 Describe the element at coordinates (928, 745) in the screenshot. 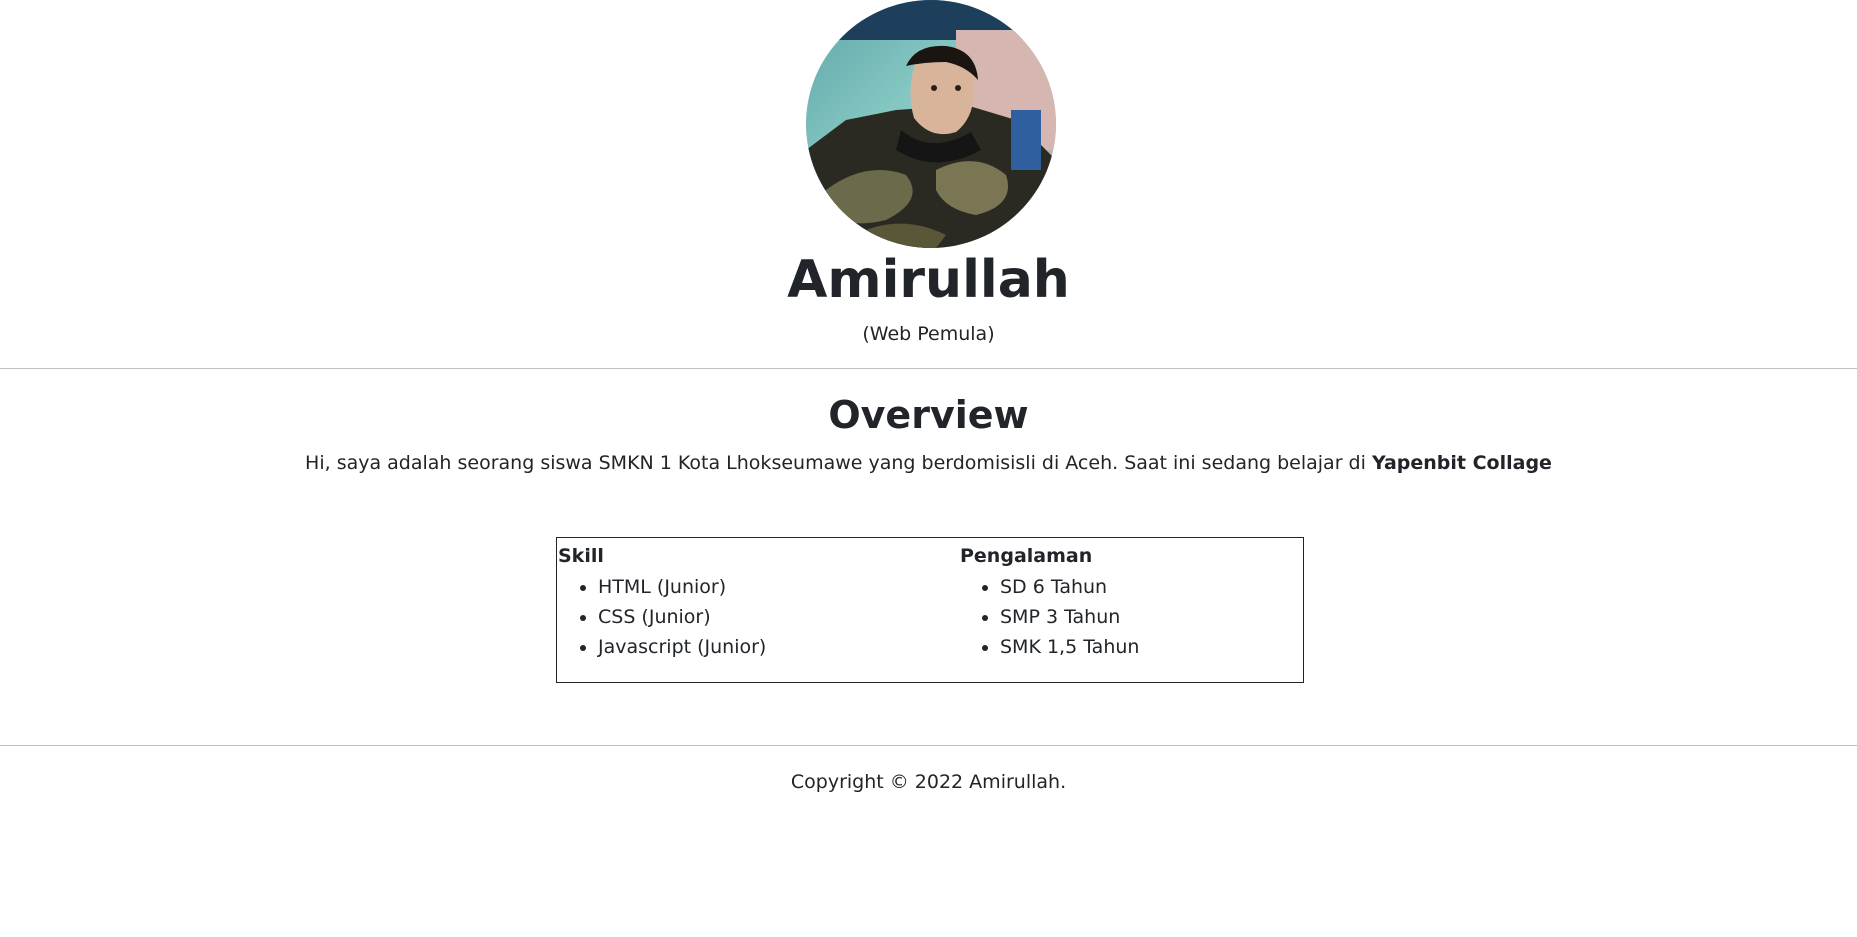

I see `divider-bottom` at that location.